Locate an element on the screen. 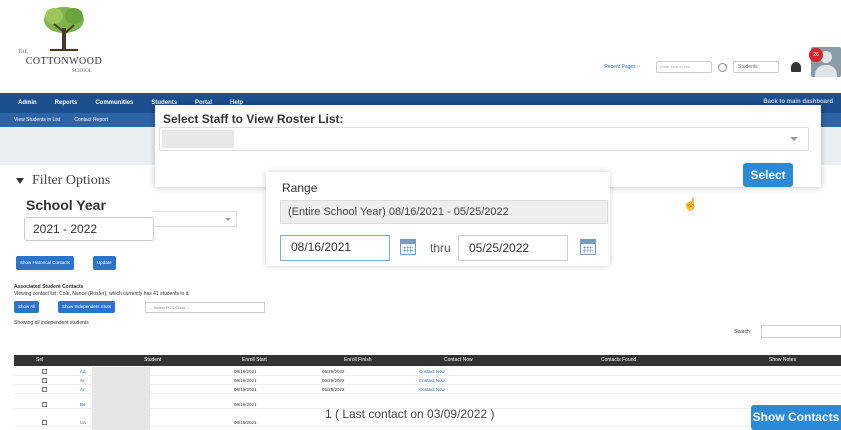  last-contact-text: 1 ( Last contact on 03/09/2022 ) is located at coordinates (410, 414).